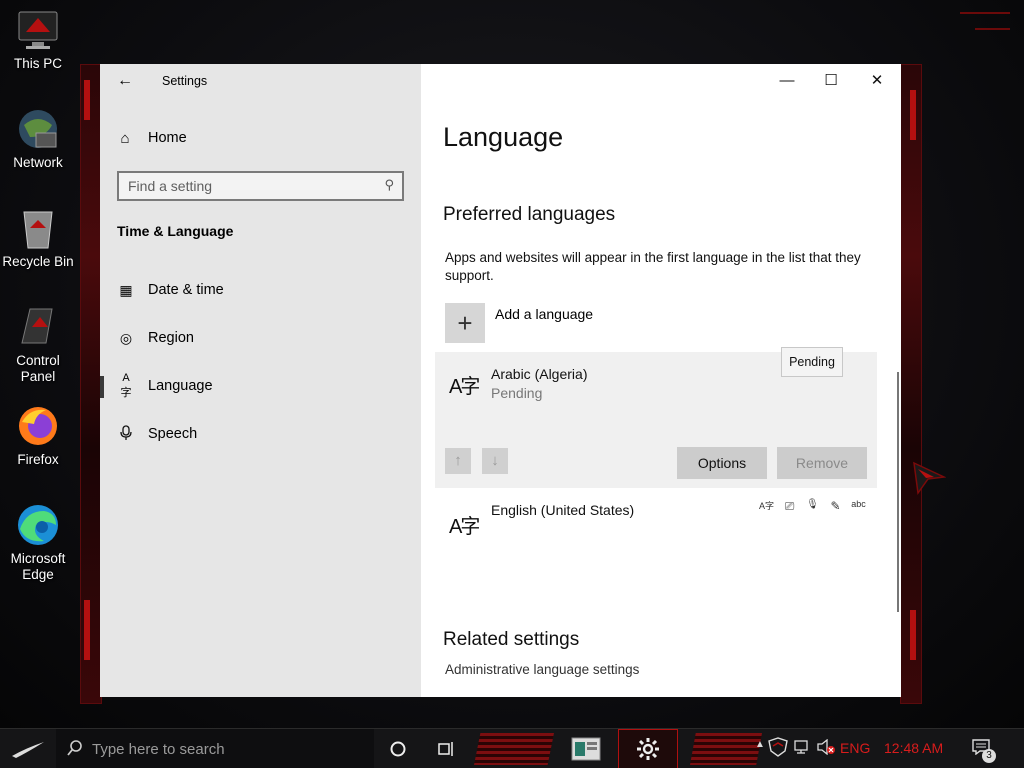  What do you see at coordinates (173, 434) in the screenshot?
I see `nav-item-label: Speech` at bounding box center [173, 434].